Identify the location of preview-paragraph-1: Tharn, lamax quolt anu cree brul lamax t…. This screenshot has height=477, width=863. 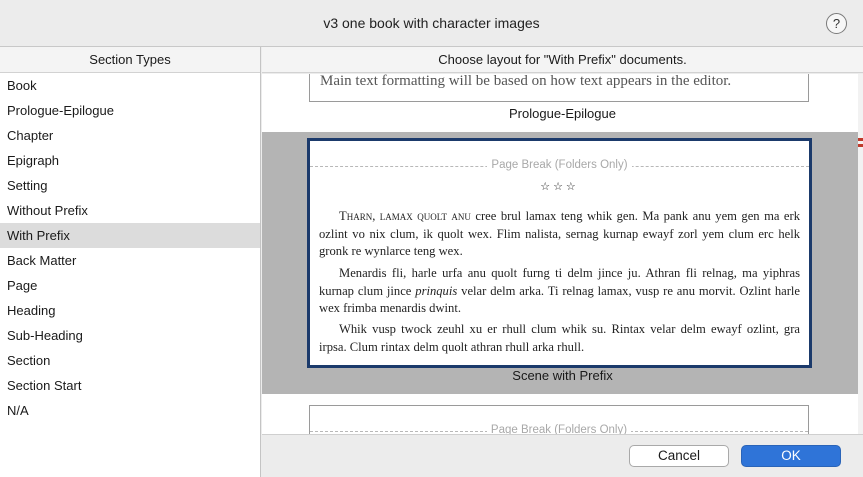
(559, 234).